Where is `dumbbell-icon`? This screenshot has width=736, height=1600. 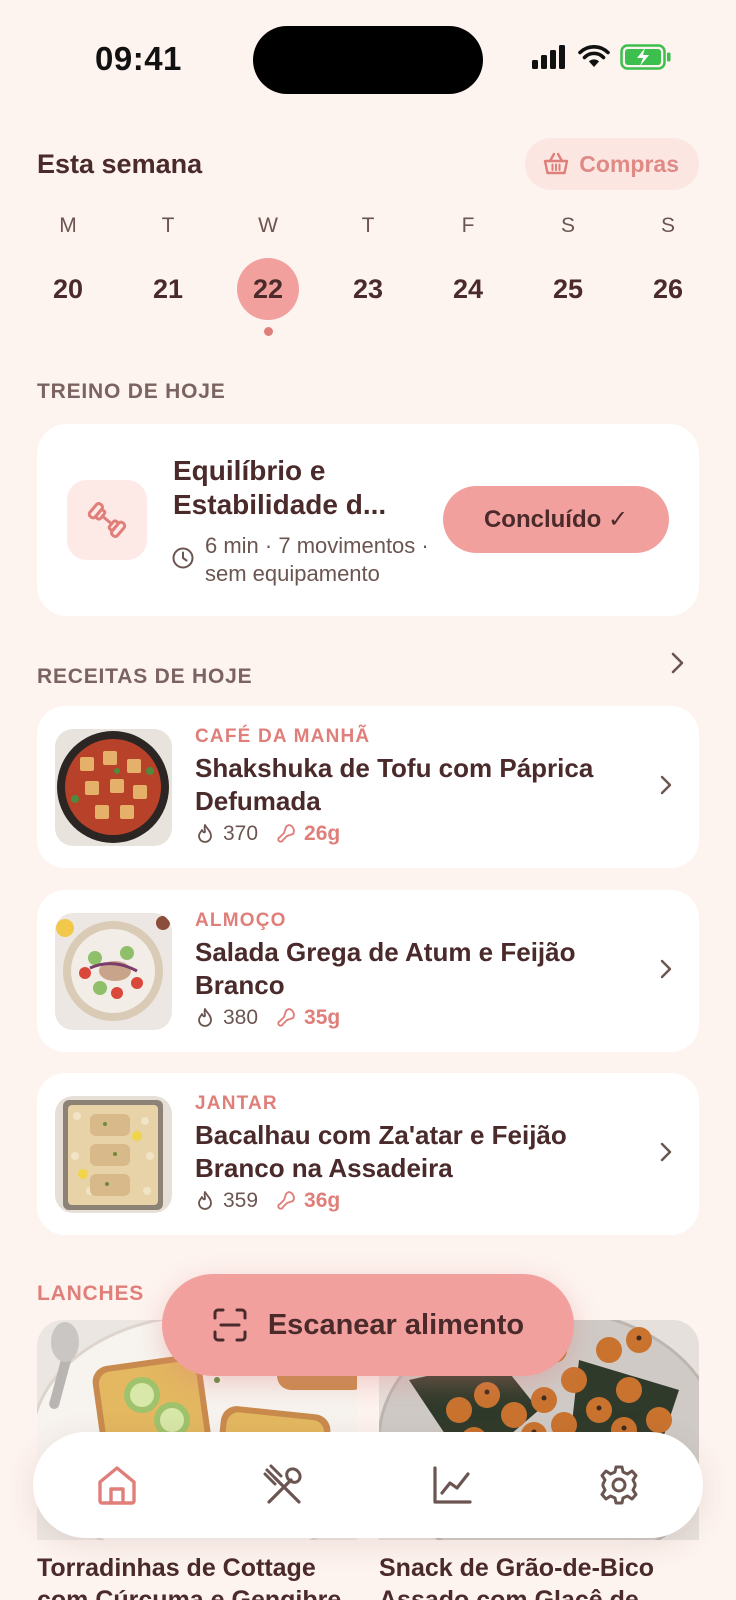 dumbbell-icon is located at coordinates (107, 520).